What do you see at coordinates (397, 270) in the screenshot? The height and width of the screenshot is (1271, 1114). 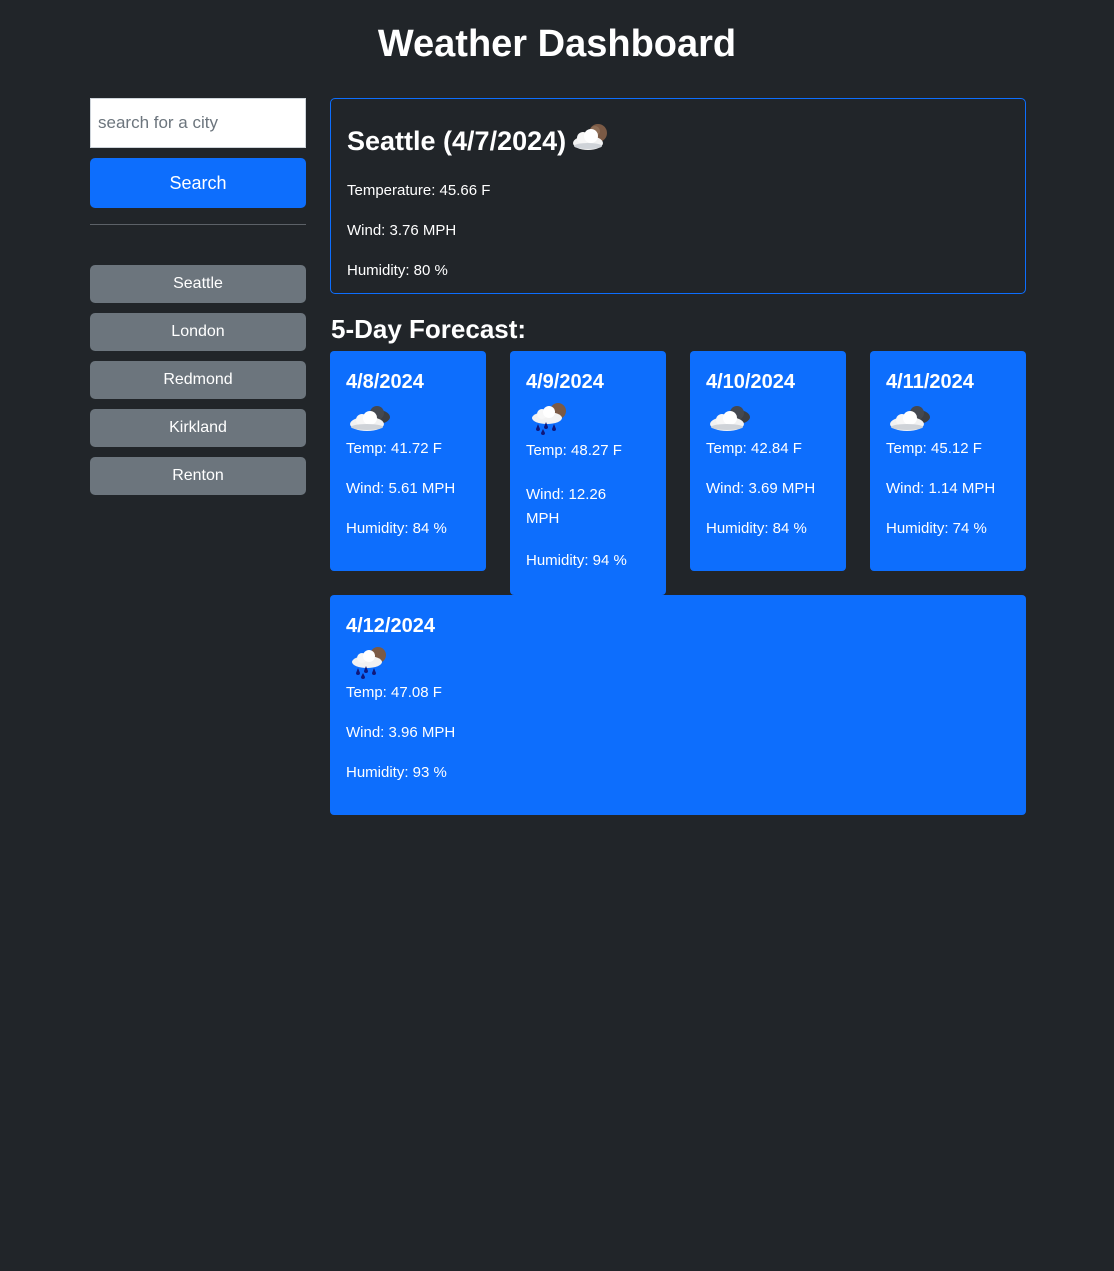 I see `current-humidity: Humidity: 80 %` at bounding box center [397, 270].